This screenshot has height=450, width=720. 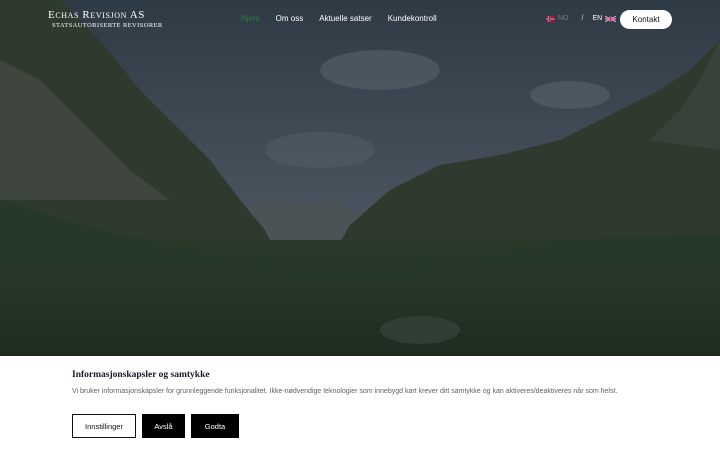 What do you see at coordinates (550, 18) in the screenshot?
I see `norway-flag-icon` at bounding box center [550, 18].